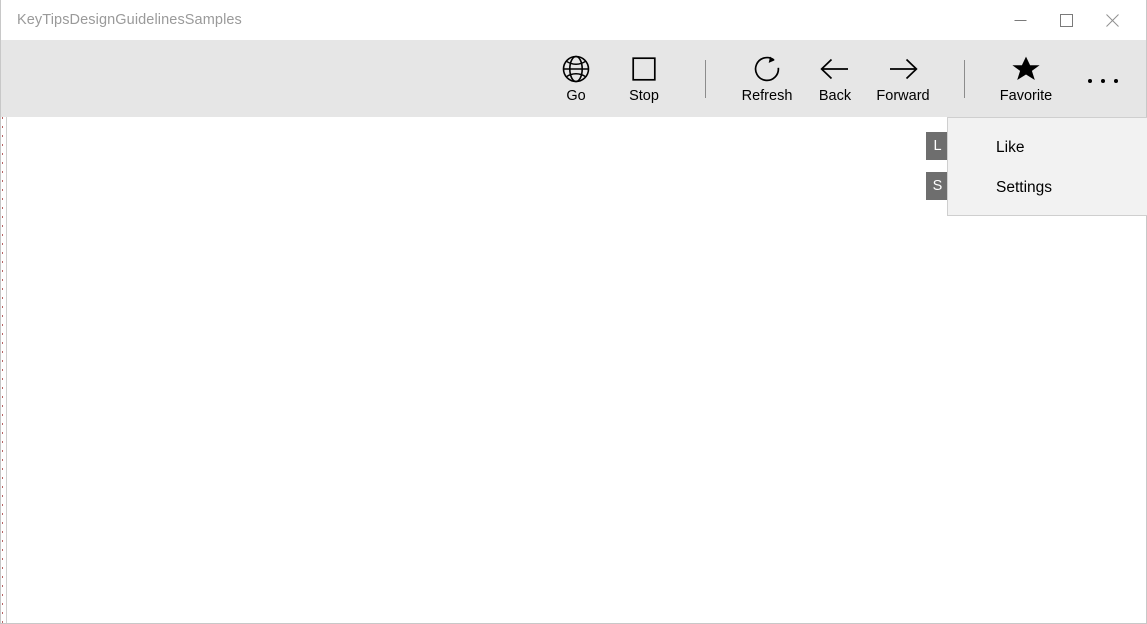 This screenshot has width=1147, height=624. I want to click on keytip-badge-like: L, so click(937, 146).